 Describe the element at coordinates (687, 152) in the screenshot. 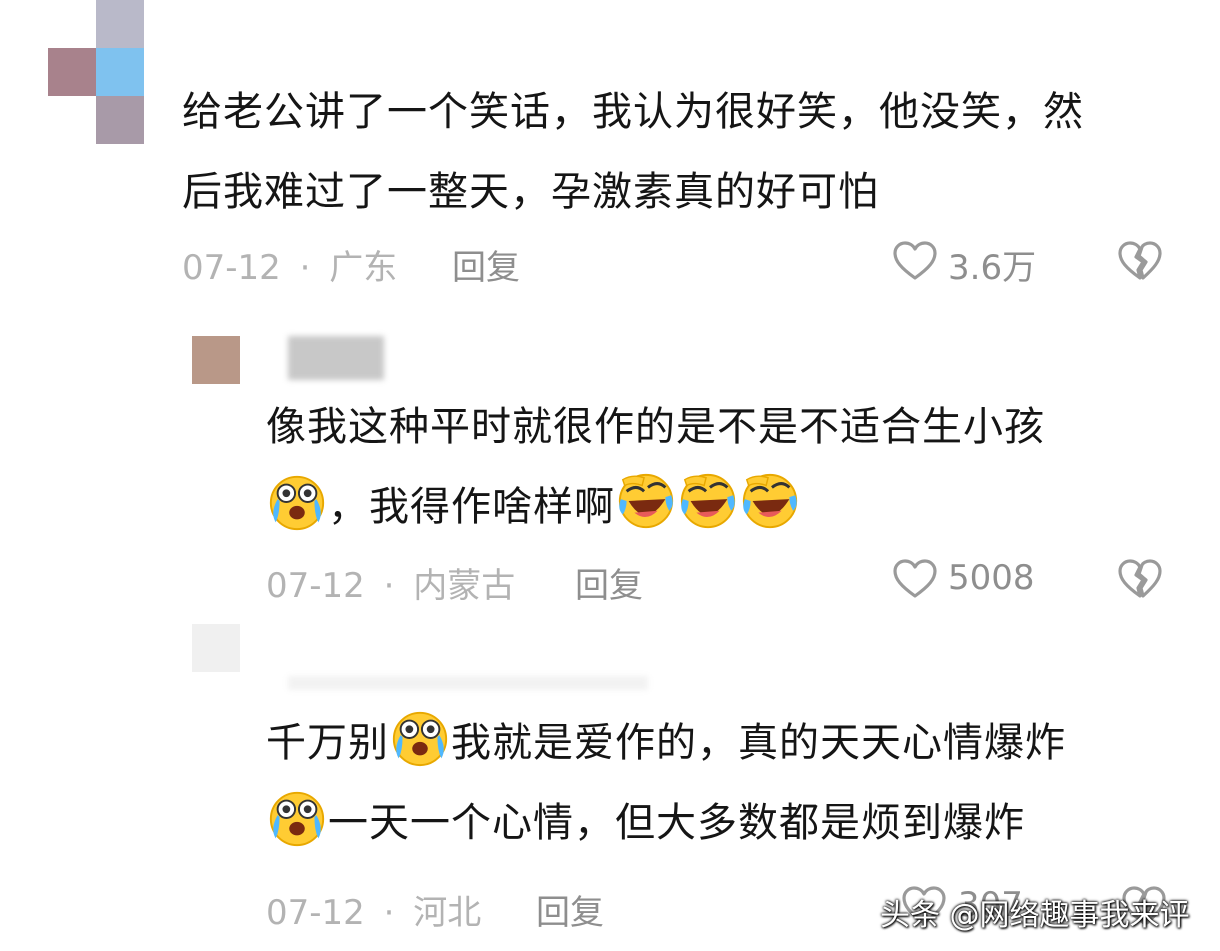

I see `comment-text: 给老公讲了一个笑话，我认为很好笑，他没笑，然 后我难过了一整天，孕激素真的好可怕` at that location.